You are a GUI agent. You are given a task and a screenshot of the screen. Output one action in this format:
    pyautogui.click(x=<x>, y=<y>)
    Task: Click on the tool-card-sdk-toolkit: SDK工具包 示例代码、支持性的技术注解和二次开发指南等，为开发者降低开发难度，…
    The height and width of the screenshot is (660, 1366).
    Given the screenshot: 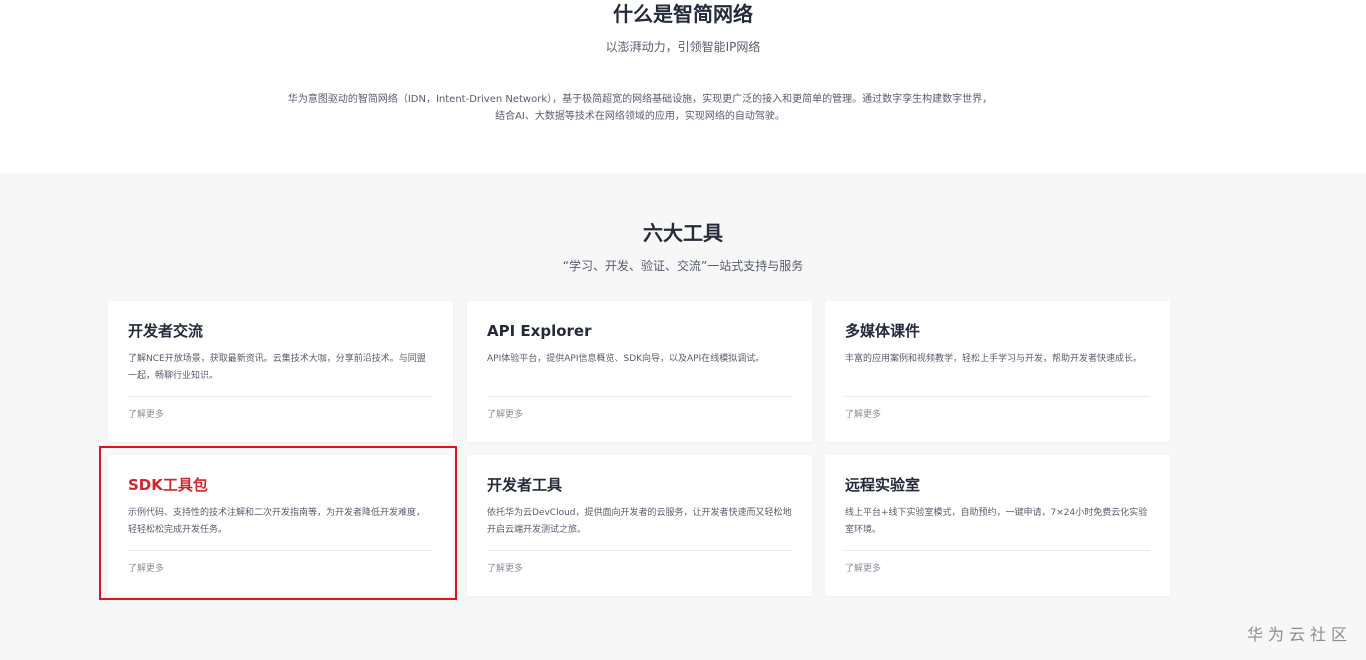 What is the action you would take?
    pyautogui.click(x=280, y=525)
    